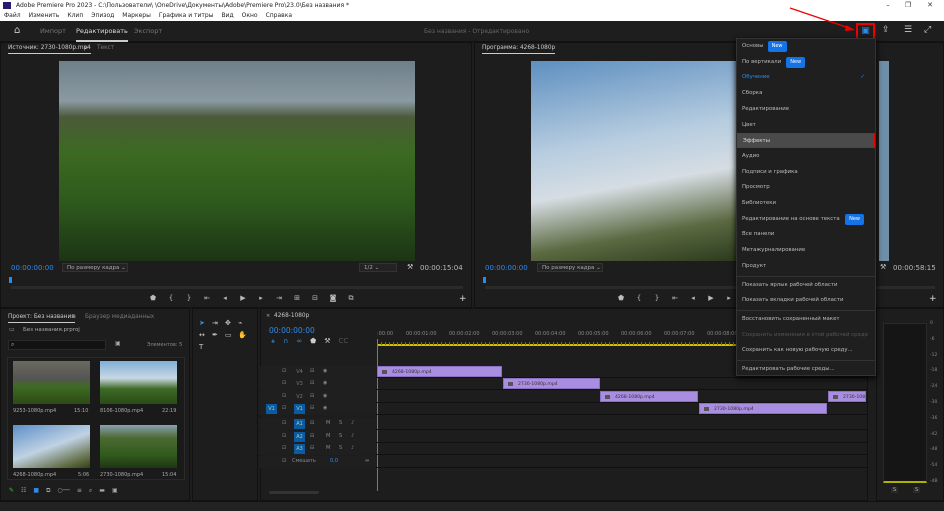 The width and height of the screenshot is (944, 511). What do you see at coordinates (189, 298) in the screenshot?
I see `mark-out-icon: }` at bounding box center [189, 298].